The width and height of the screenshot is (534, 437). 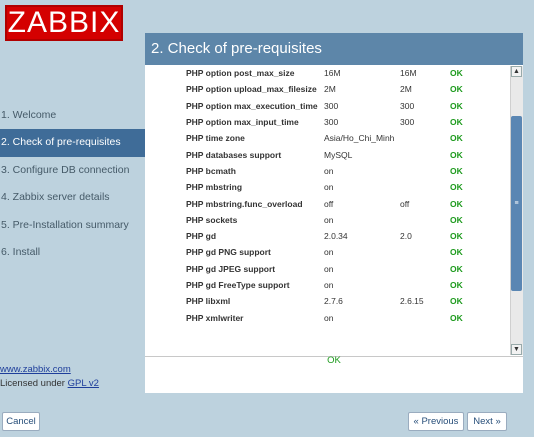 I want to click on cell-name: PHP option max_input_time, so click(x=242, y=122).